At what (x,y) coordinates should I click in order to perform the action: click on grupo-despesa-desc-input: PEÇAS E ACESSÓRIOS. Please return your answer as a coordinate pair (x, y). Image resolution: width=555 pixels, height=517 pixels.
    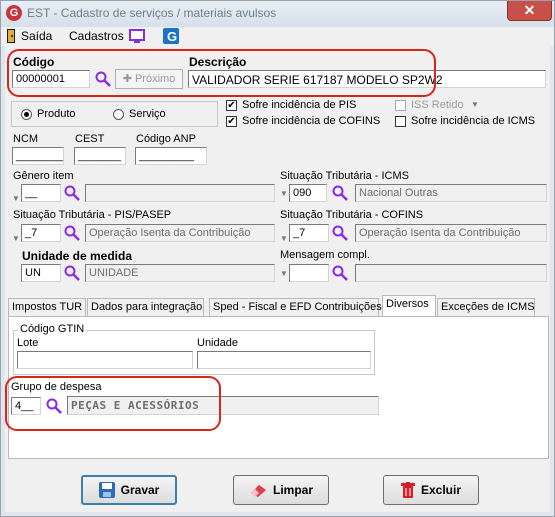
    Looking at the image, I should click on (223, 405).